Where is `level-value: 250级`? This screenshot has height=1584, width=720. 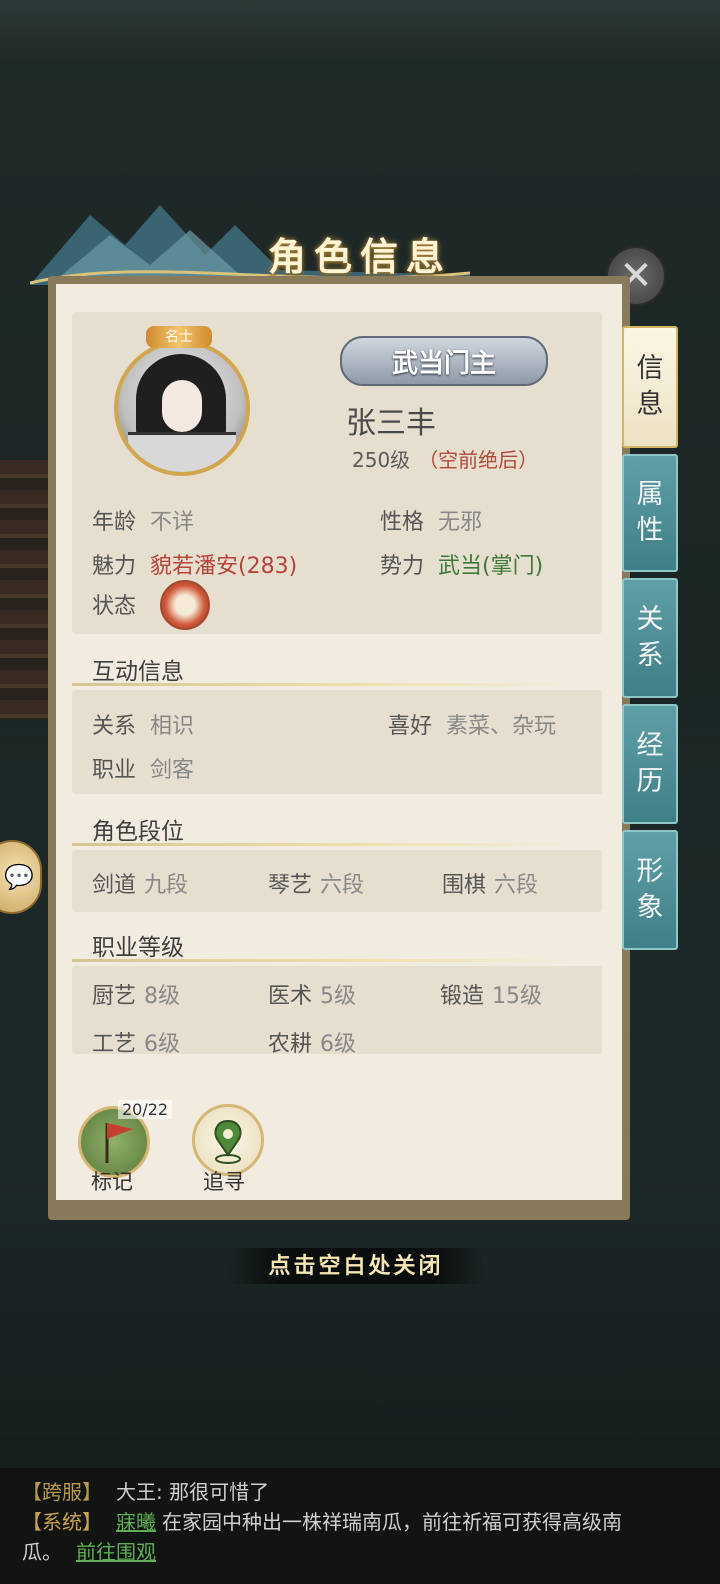
level-value: 250级 is located at coordinates (381, 460).